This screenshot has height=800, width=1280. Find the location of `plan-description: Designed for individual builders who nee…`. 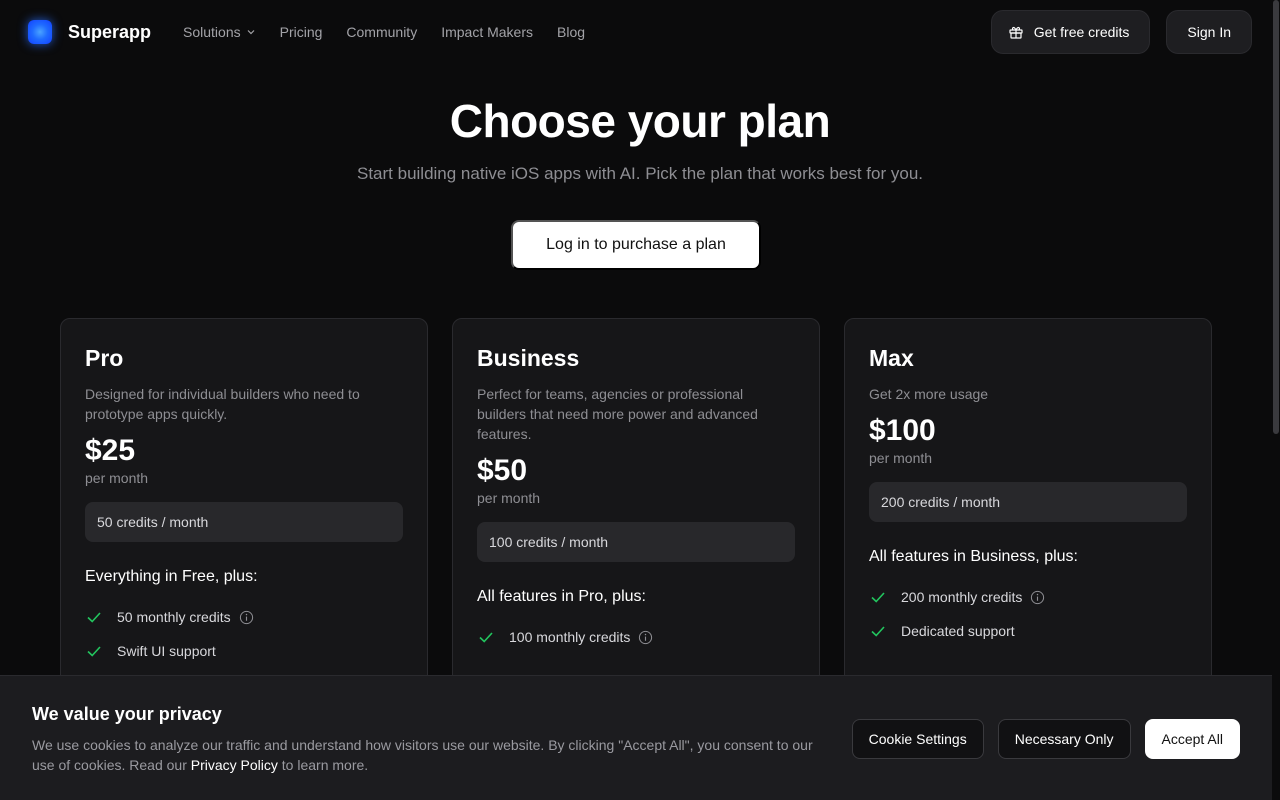

plan-description: Designed for individual builders who nee… is located at coordinates (222, 404).